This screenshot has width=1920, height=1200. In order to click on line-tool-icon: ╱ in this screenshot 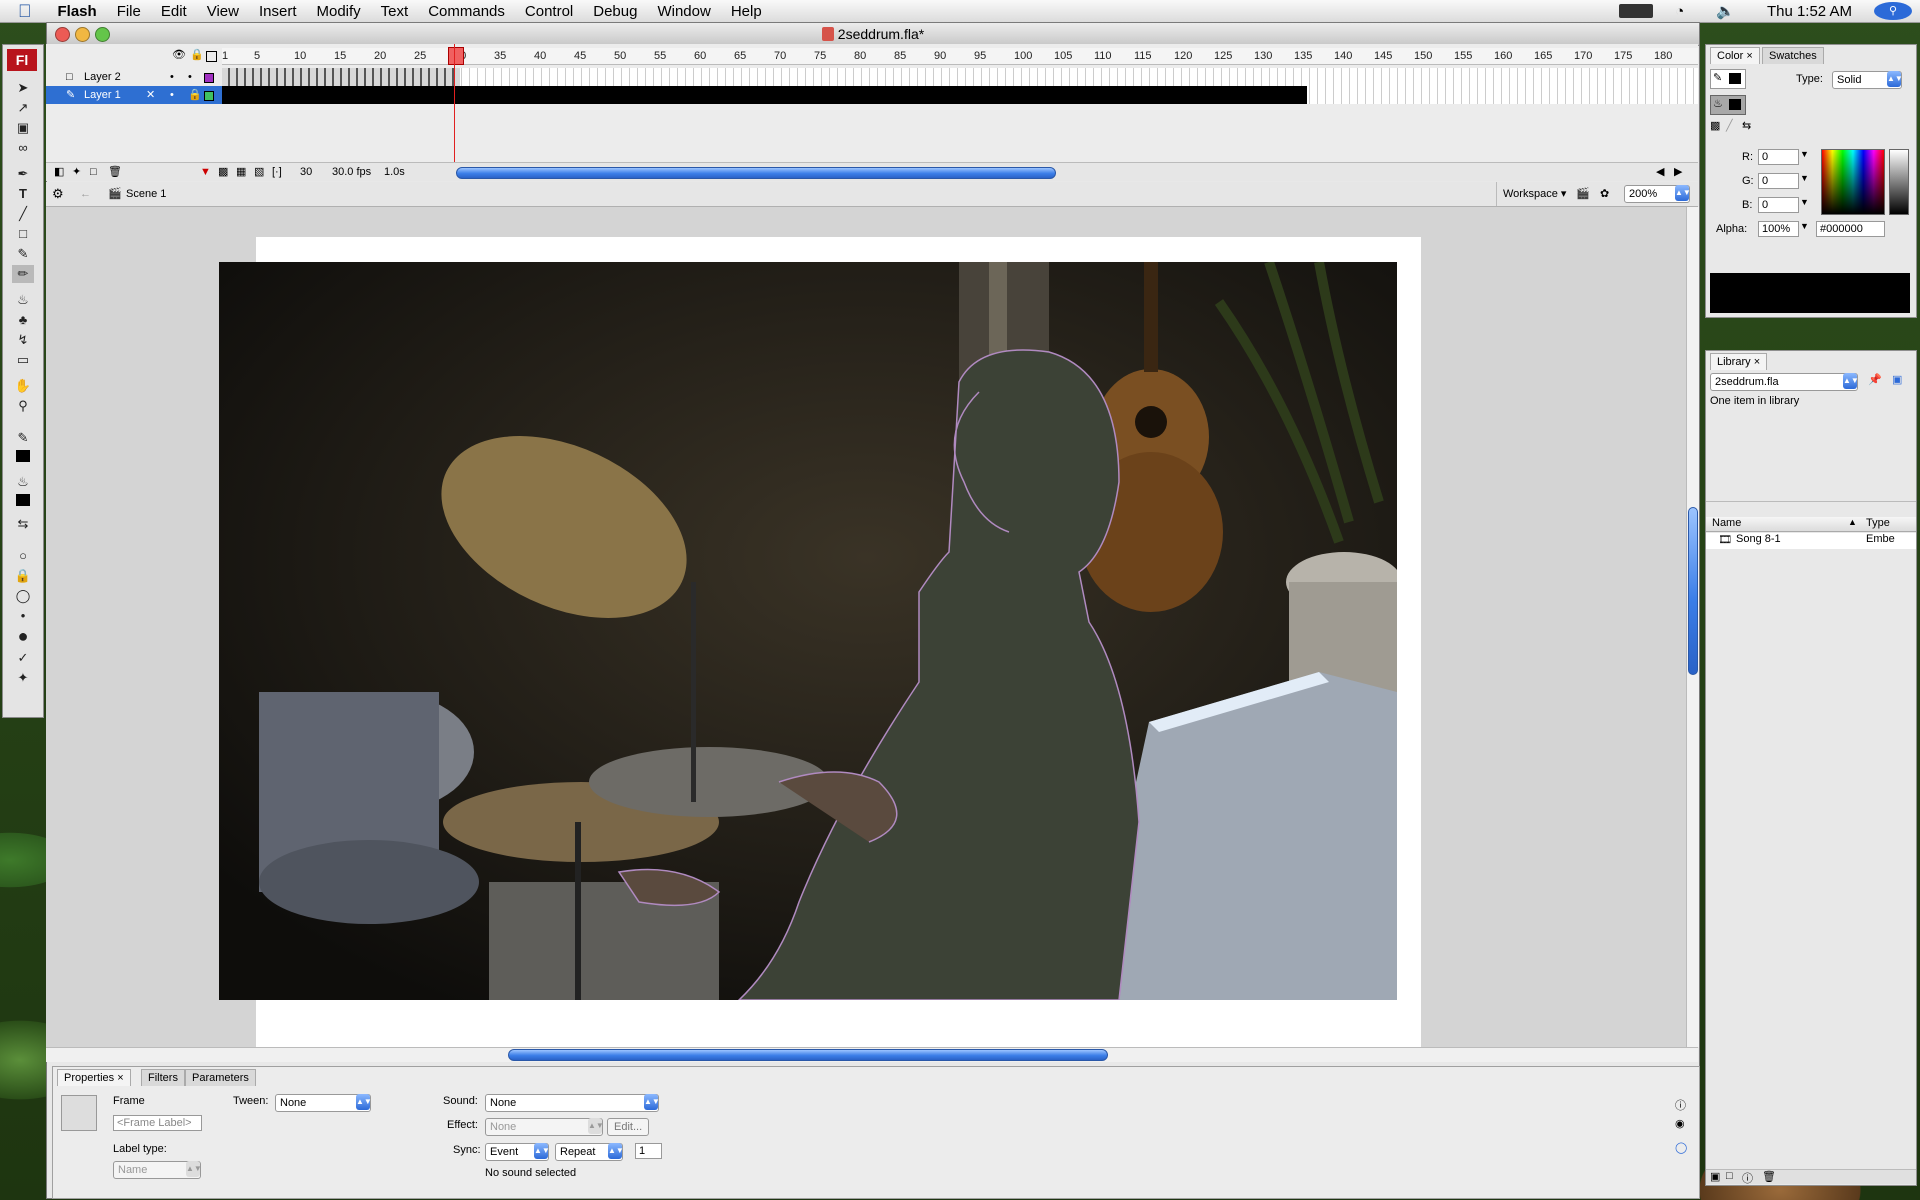, I will do `click(23, 214)`.